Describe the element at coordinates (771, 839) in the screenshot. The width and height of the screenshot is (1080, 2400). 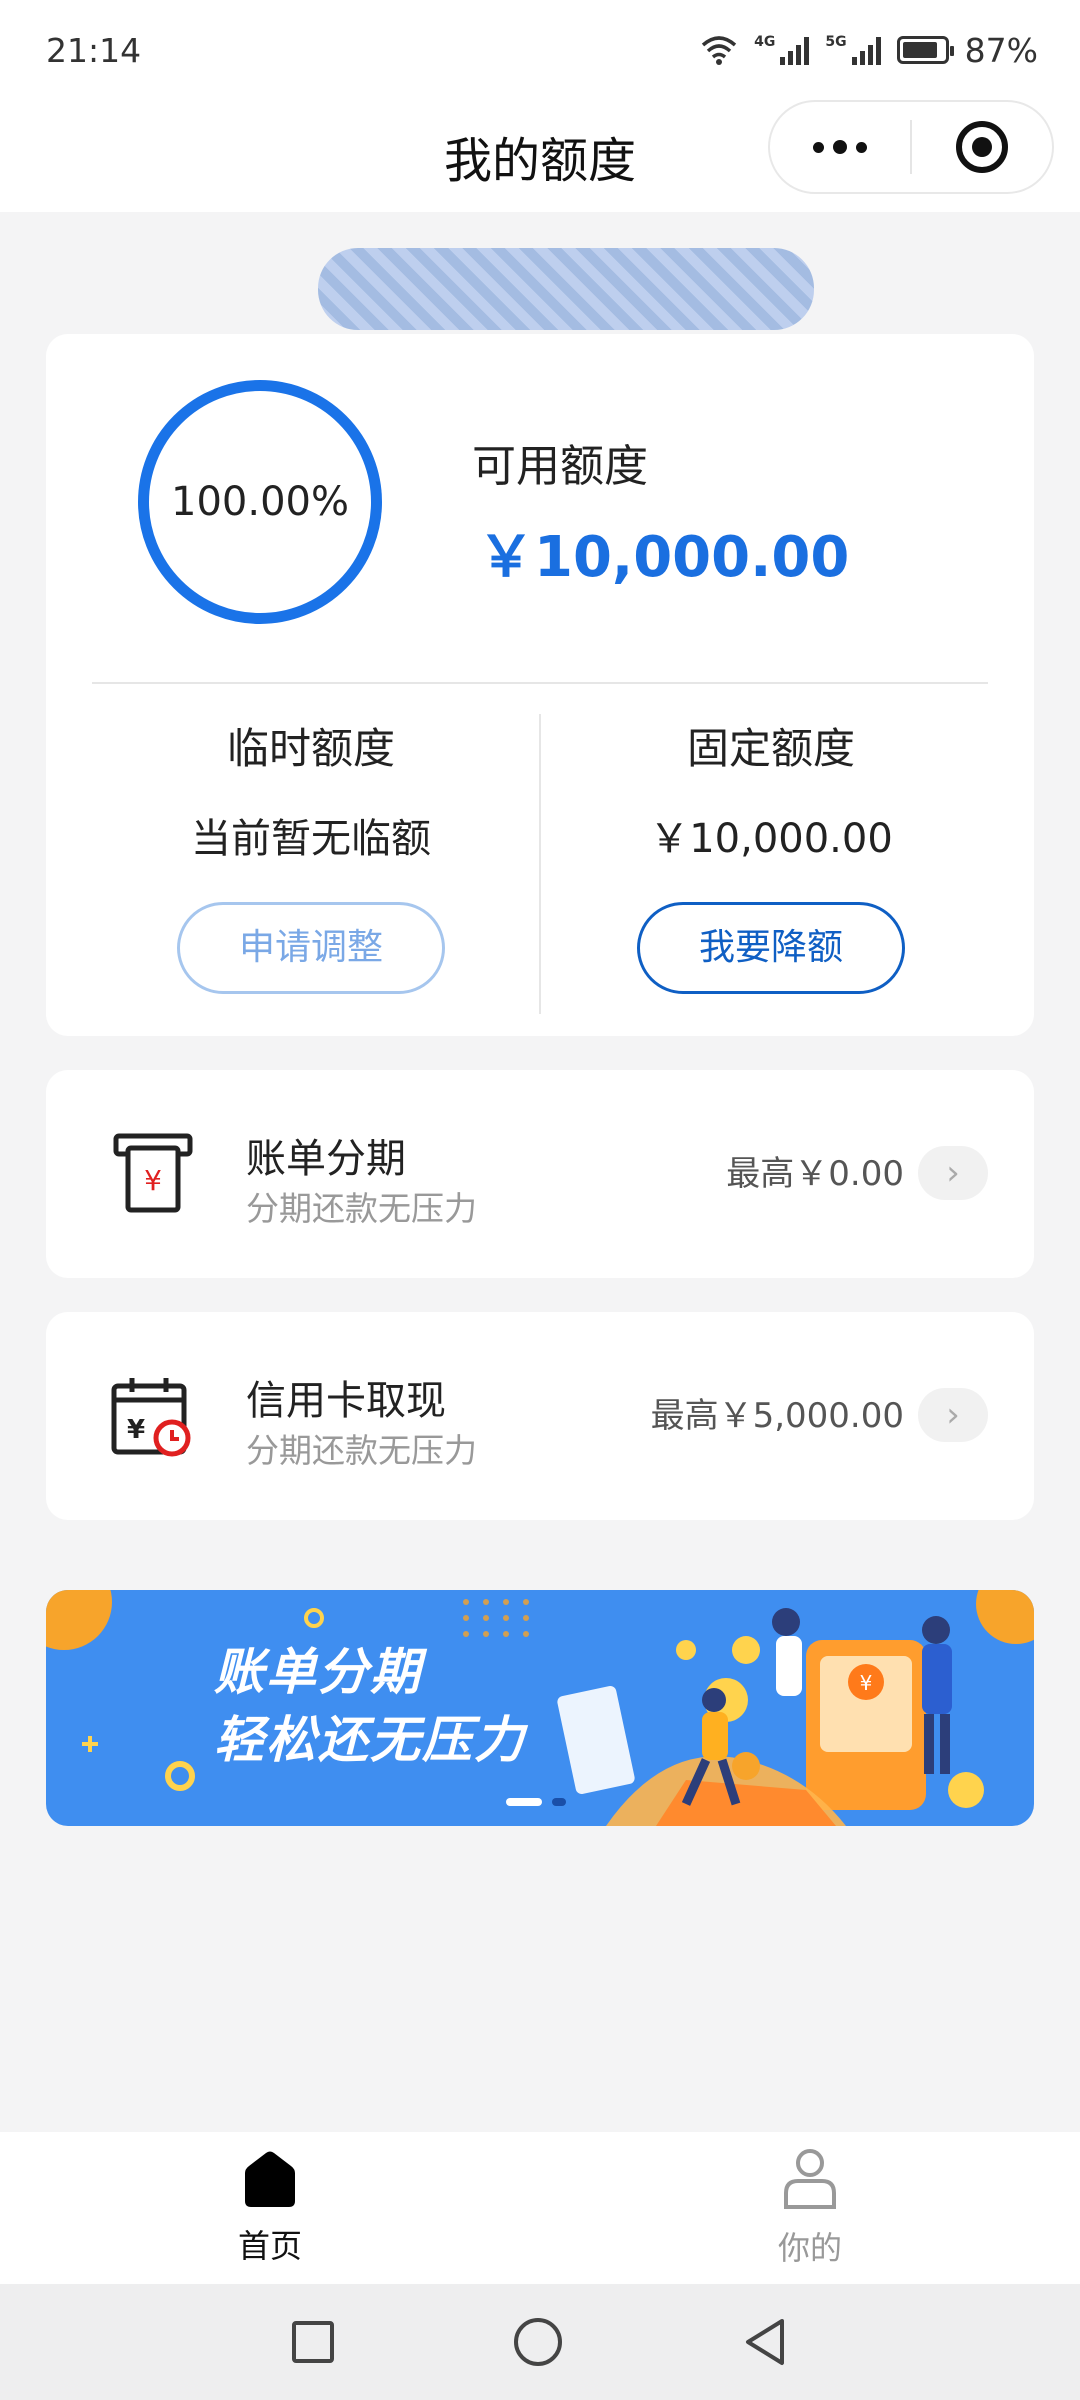
I see `fixed-limit-value: ￥10,000.00` at that location.